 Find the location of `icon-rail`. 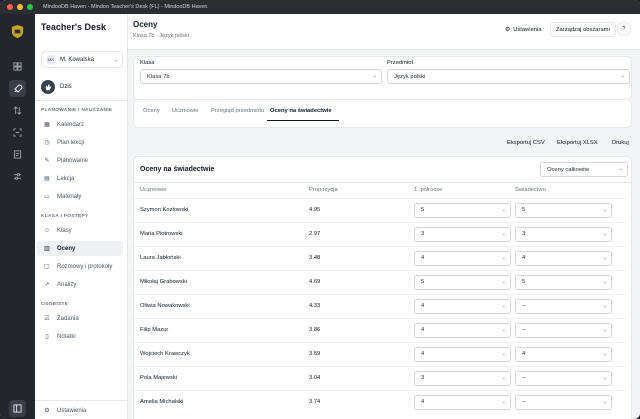

icon-rail is located at coordinates (17, 216).